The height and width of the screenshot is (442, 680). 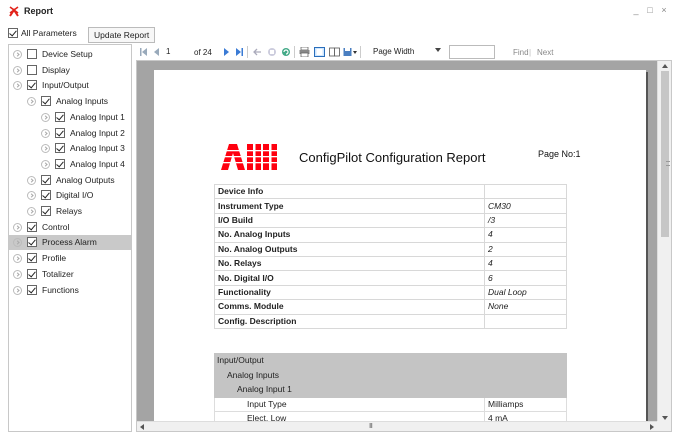 What do you see at coordinates (390, 404) in the screenshot?
I see `table-row: Input Type Milliamps` at bounding box center [390, 404].